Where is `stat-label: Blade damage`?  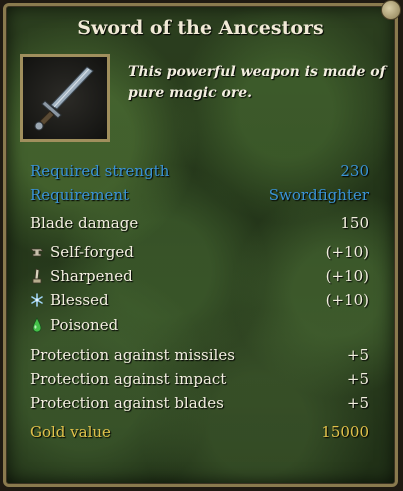
stat-label: Blade damage is located at coordinates (84, 223).